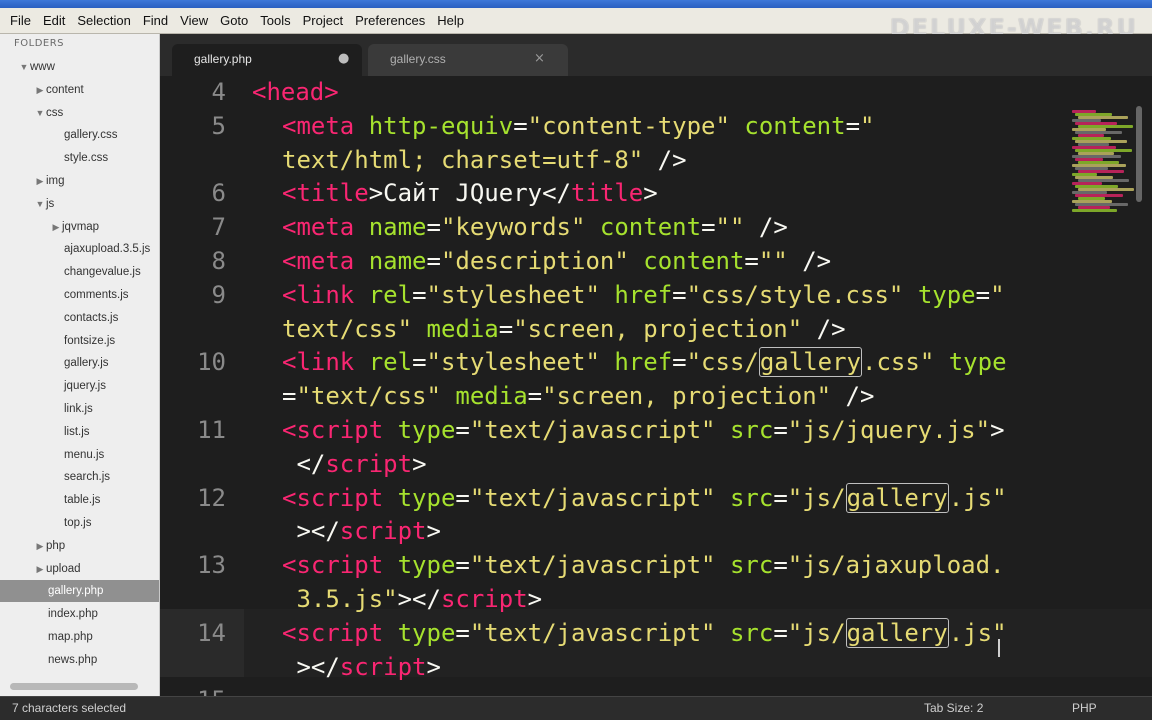  I want to click on tree-item: ▼ www, so click(79, 67).